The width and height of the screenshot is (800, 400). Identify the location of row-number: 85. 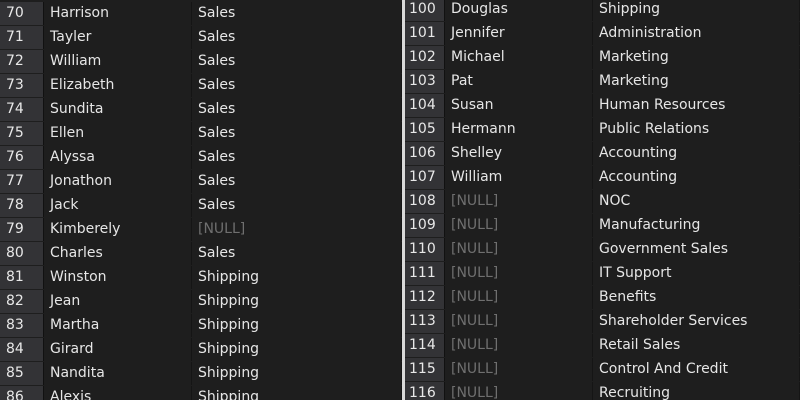
(22, 373).